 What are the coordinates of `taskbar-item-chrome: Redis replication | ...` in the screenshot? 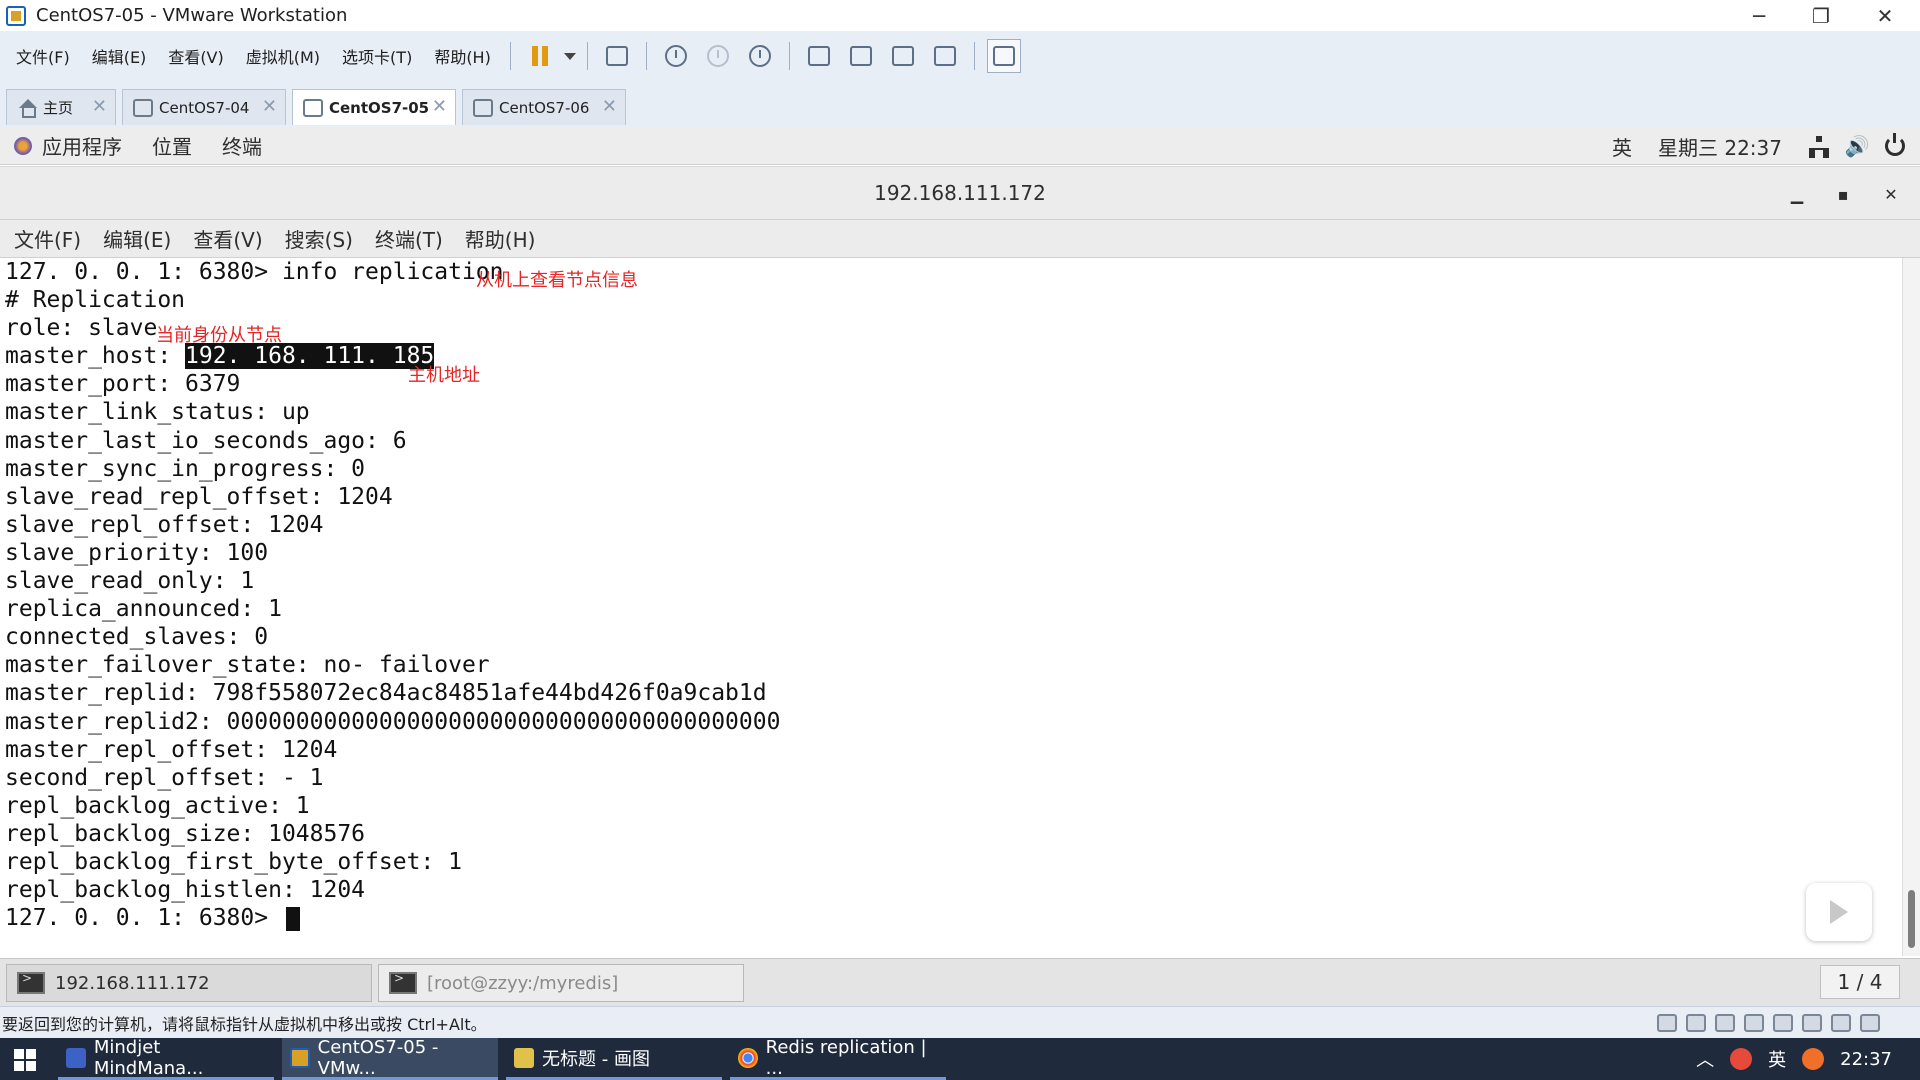 It's located at (838, 1058).